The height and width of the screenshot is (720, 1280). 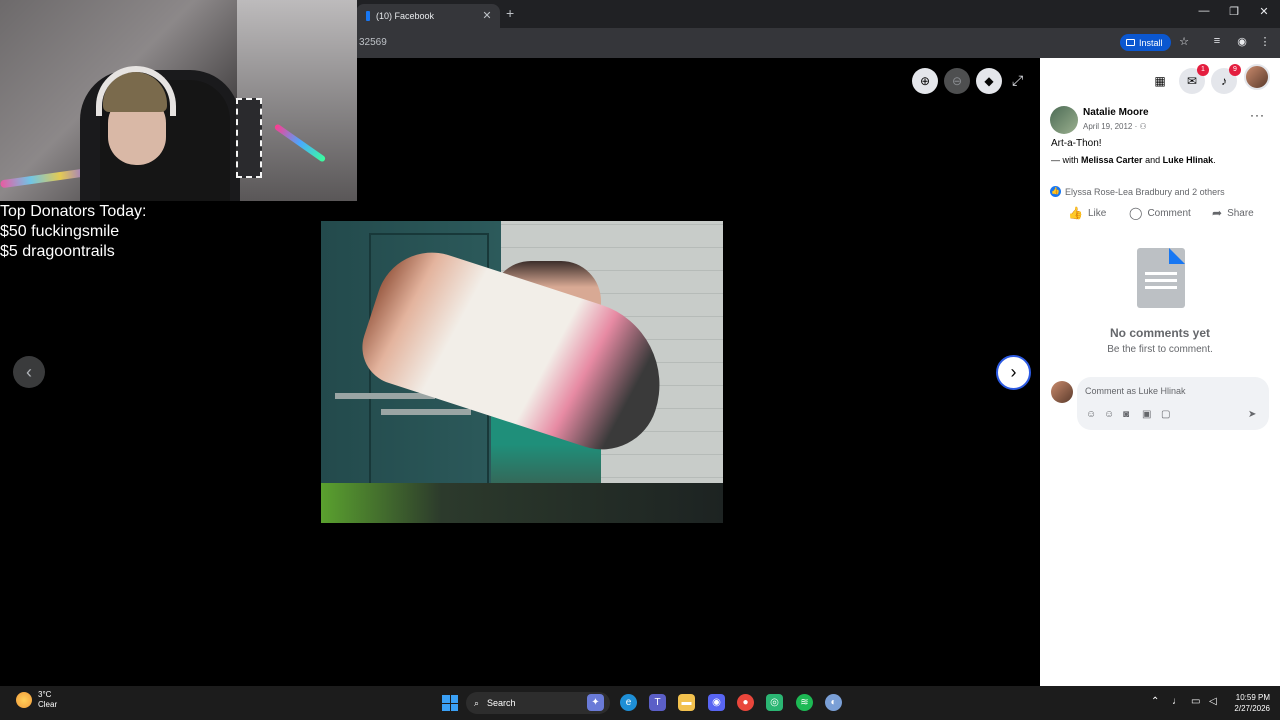 I want to click on messenger-icon: ✉, so click(x=1192, y=81).